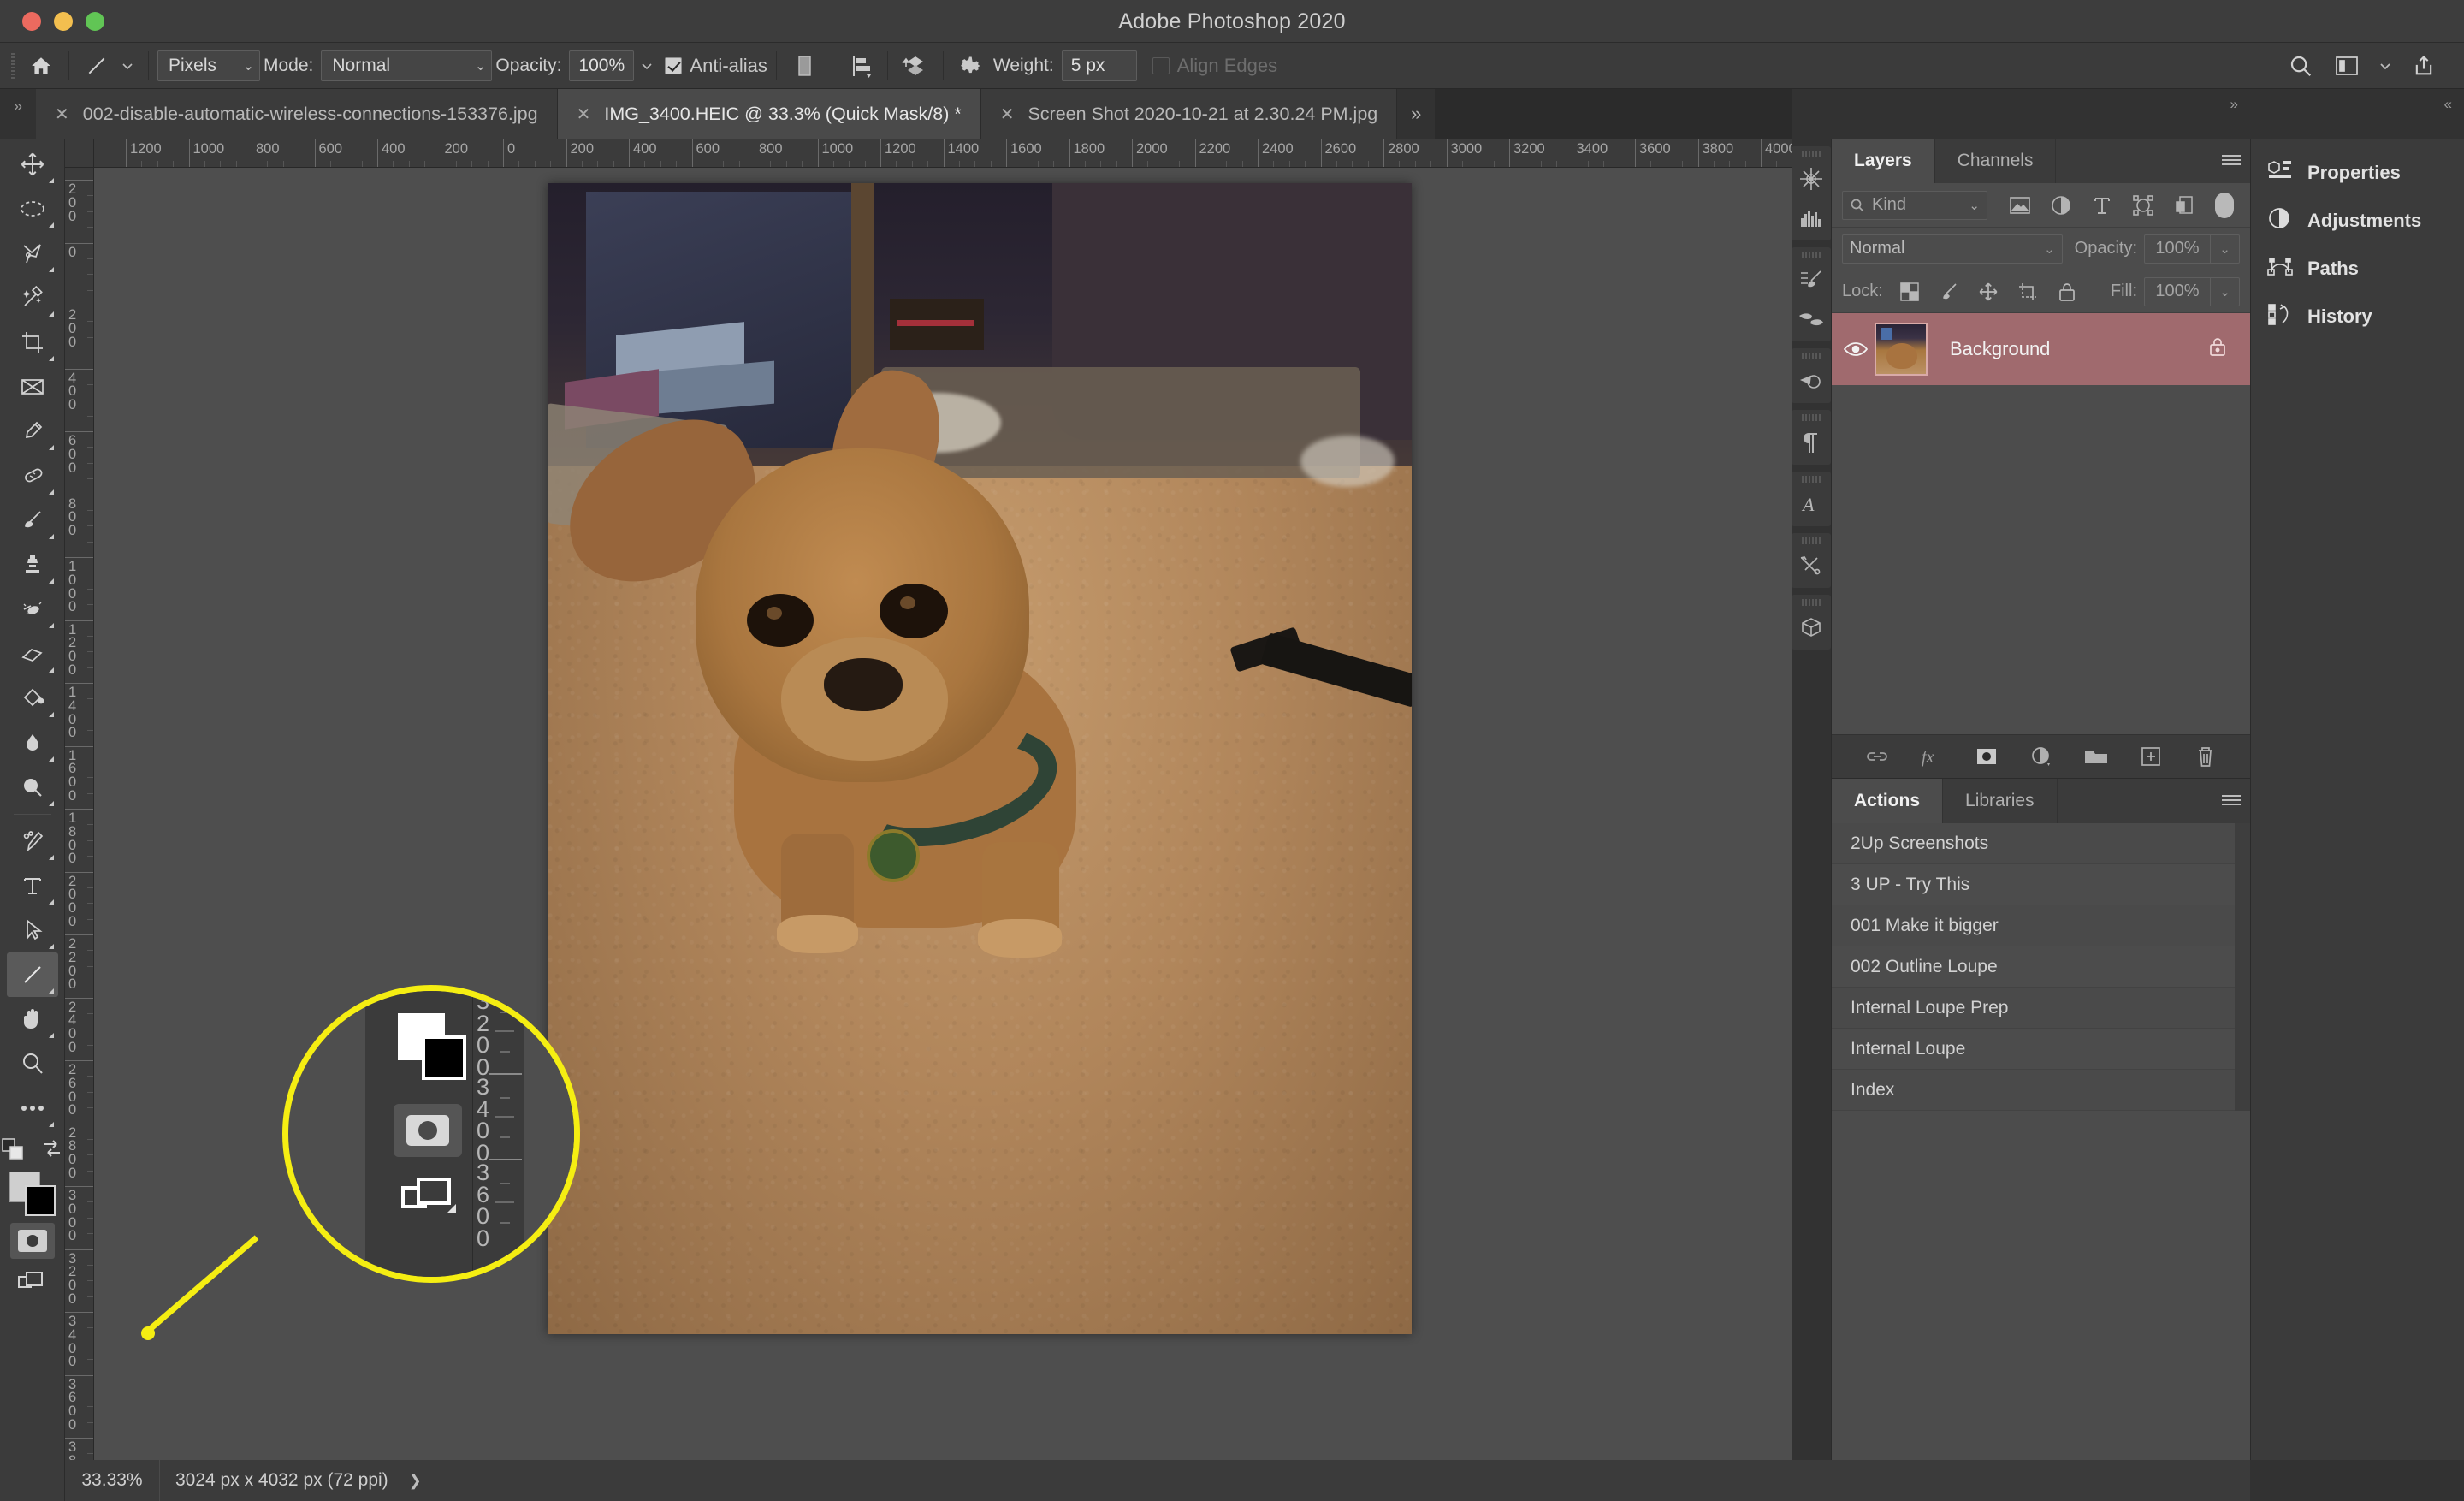 This screenshot has width=2464, height=1501. Describe the element at coordinates (1856, 349) in the screenshot. I see `eye-icon` at that location.